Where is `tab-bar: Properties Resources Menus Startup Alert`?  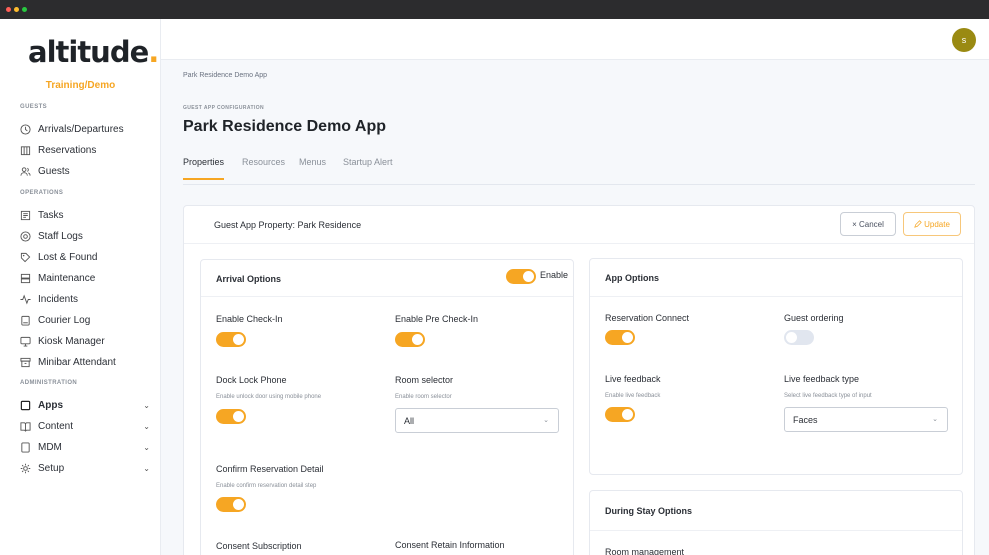 tab-bar: Properties Resources Menus Startup Alert is located at coordinates (579, 171).